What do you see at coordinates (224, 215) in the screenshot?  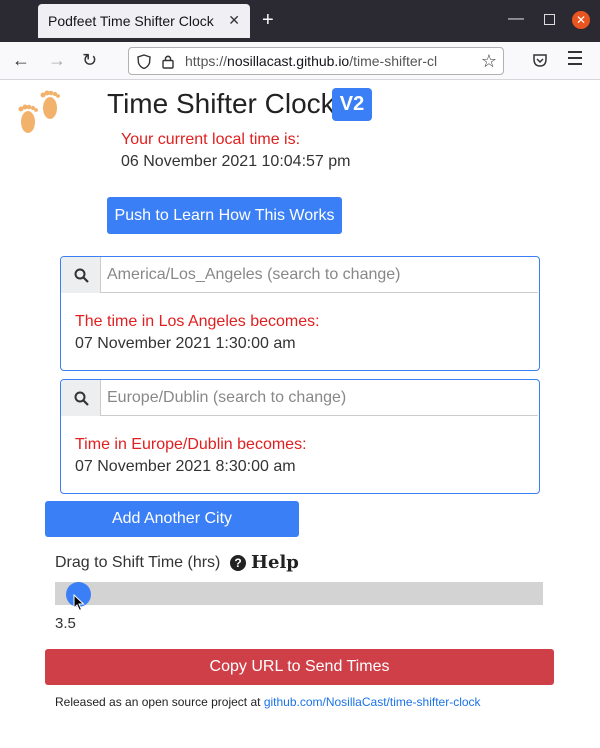 I see `learn-how-button: Push to Learn How This Works` at bounding box center [224, 215].